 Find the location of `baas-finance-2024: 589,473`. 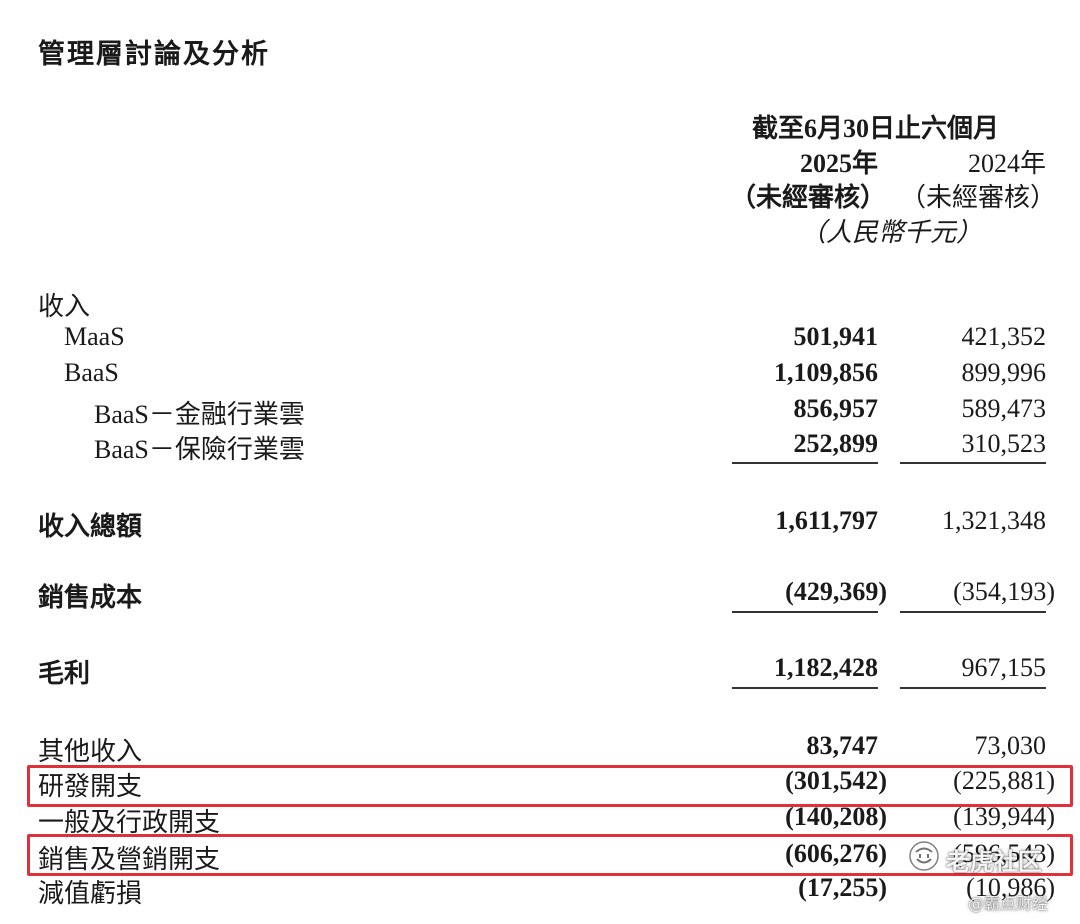

baas-finance-2024: 589,473 is located at coordinates (1004, 408).